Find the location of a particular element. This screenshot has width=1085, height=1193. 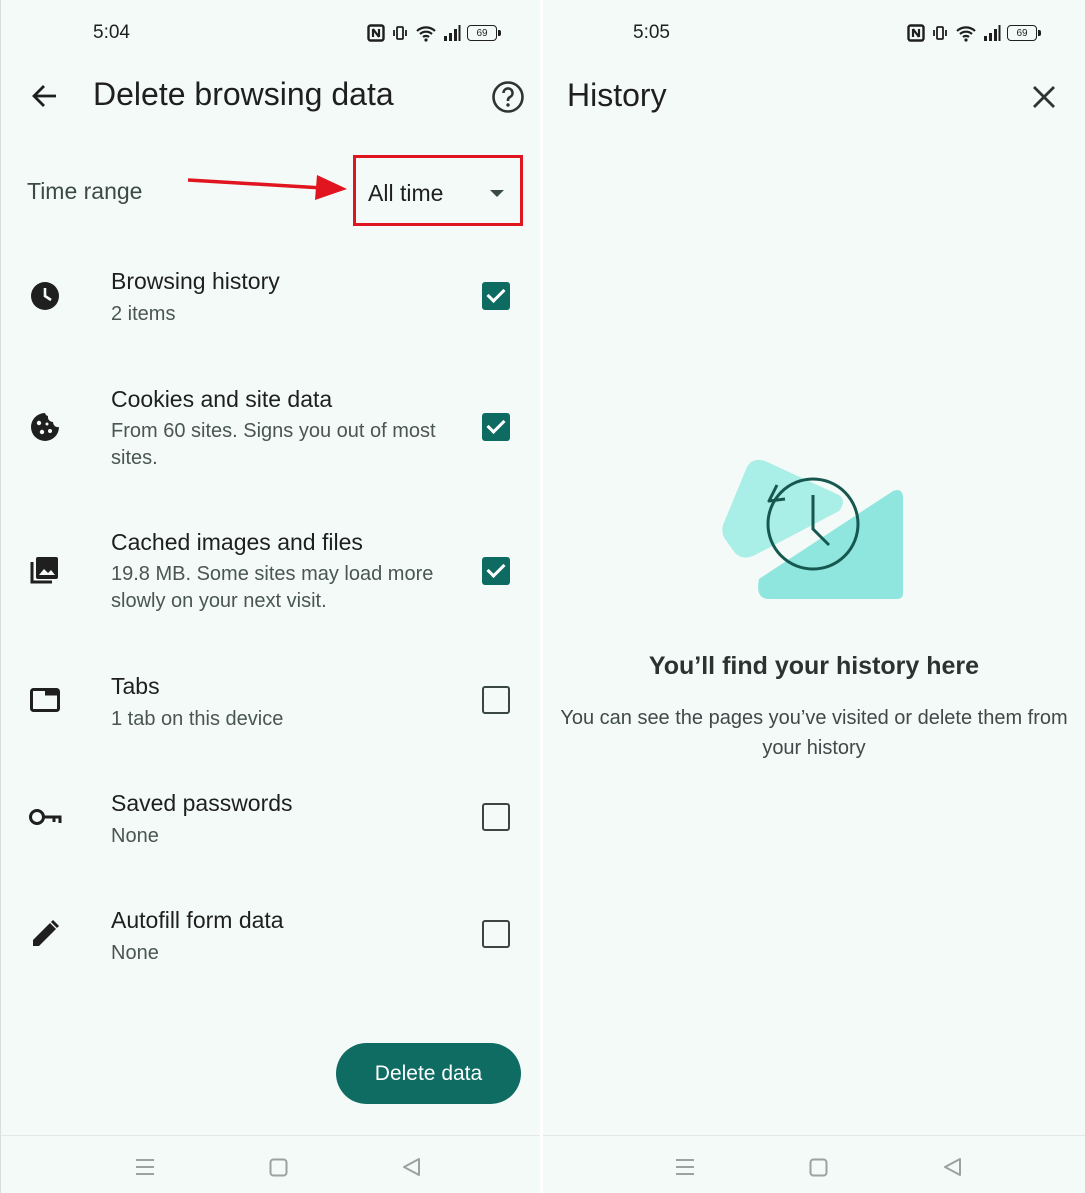

image-icon is located at coordinates (45, 570).